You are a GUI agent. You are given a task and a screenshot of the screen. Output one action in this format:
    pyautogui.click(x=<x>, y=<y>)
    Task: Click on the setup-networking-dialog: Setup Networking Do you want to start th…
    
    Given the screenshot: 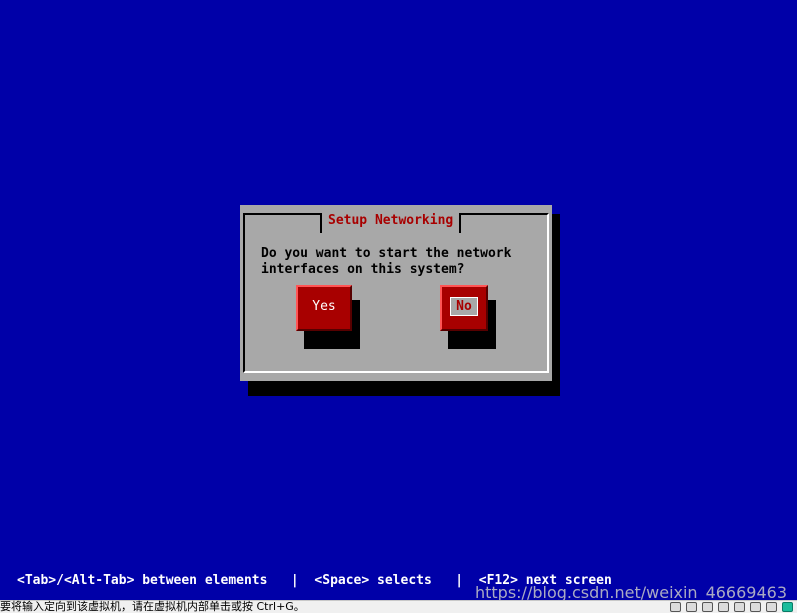 What is the action you would take?
    pyautogui.click(x=396, y=293)
    